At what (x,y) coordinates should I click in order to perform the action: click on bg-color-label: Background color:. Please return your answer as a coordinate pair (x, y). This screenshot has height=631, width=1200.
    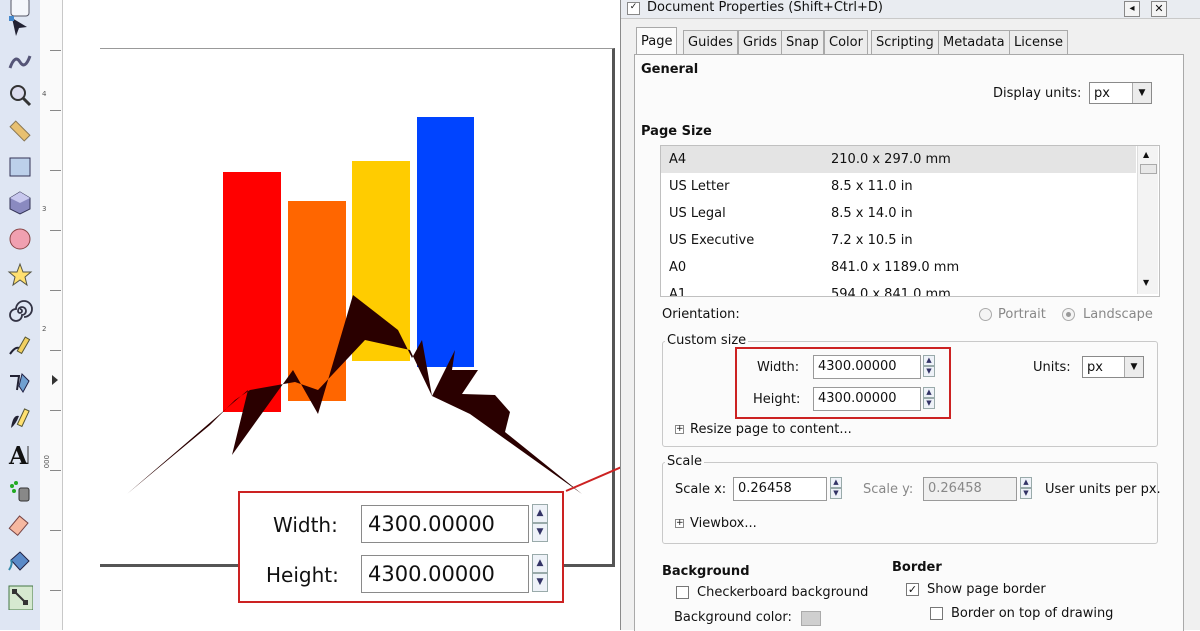
    Looking at the image, I should click on (733, 617).